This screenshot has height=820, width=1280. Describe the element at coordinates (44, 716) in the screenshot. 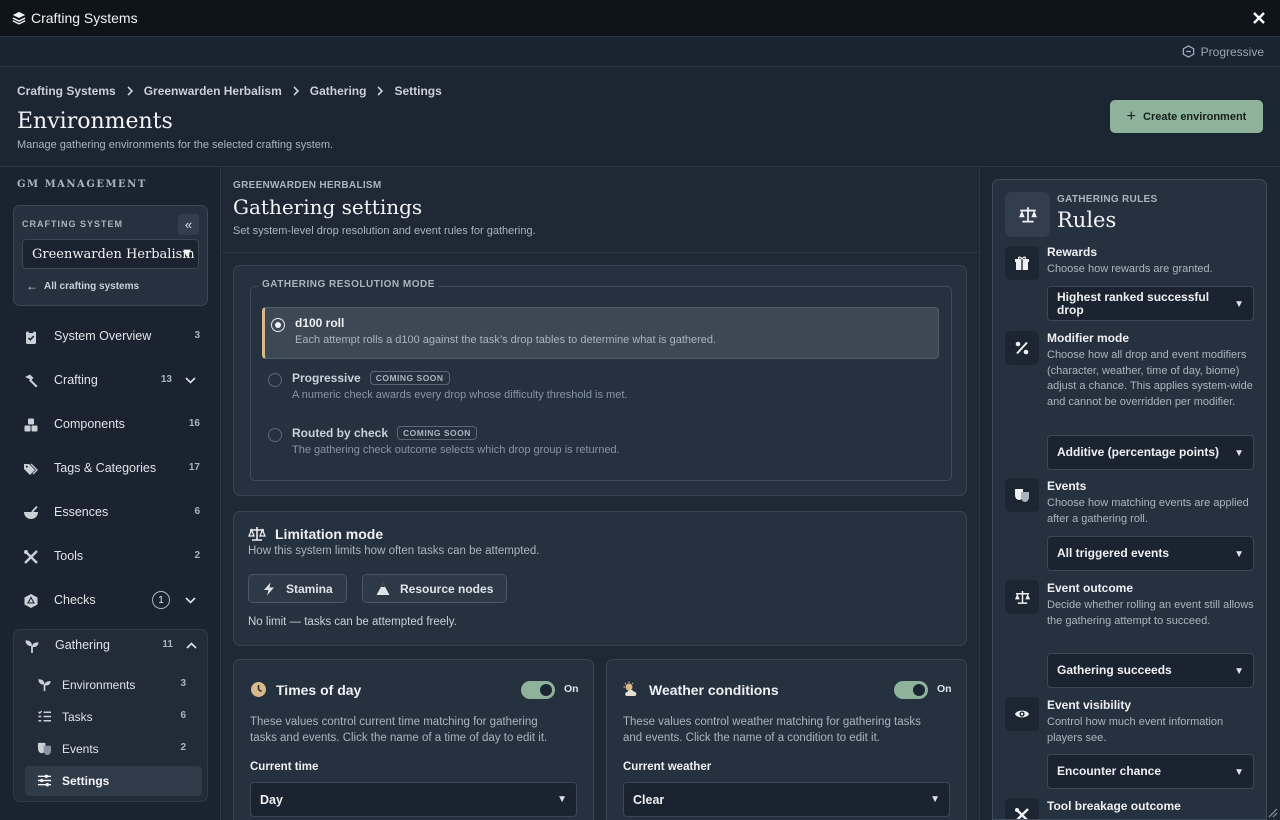

I see `task-list-icon` at that location.